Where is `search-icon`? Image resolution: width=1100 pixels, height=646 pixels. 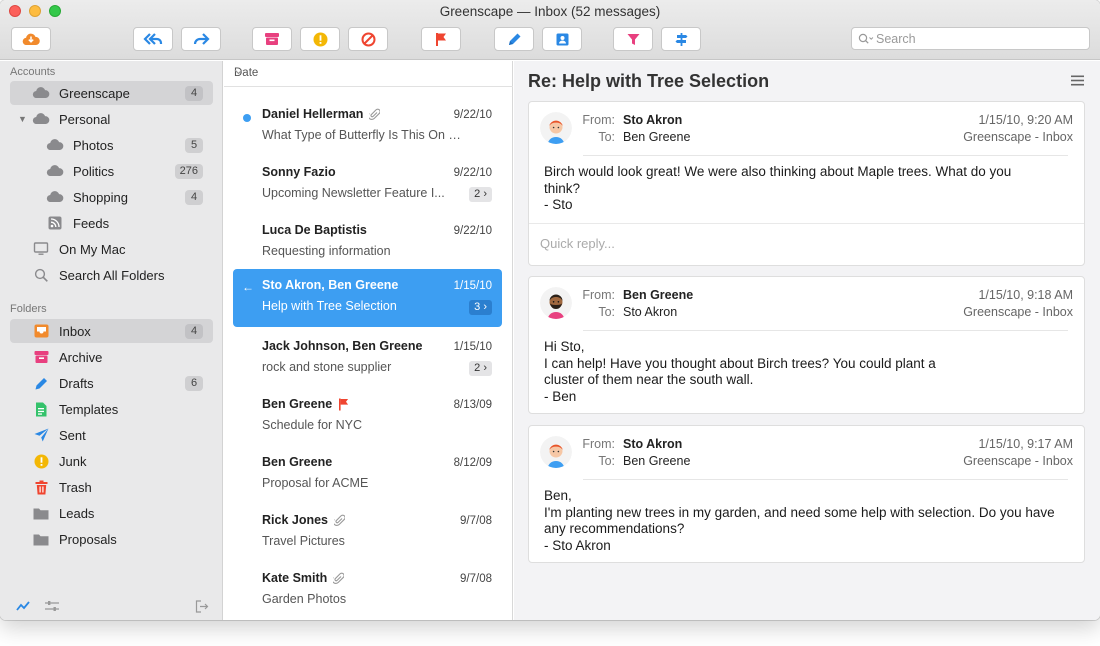 search-icon is located at coordinates (41, 275).